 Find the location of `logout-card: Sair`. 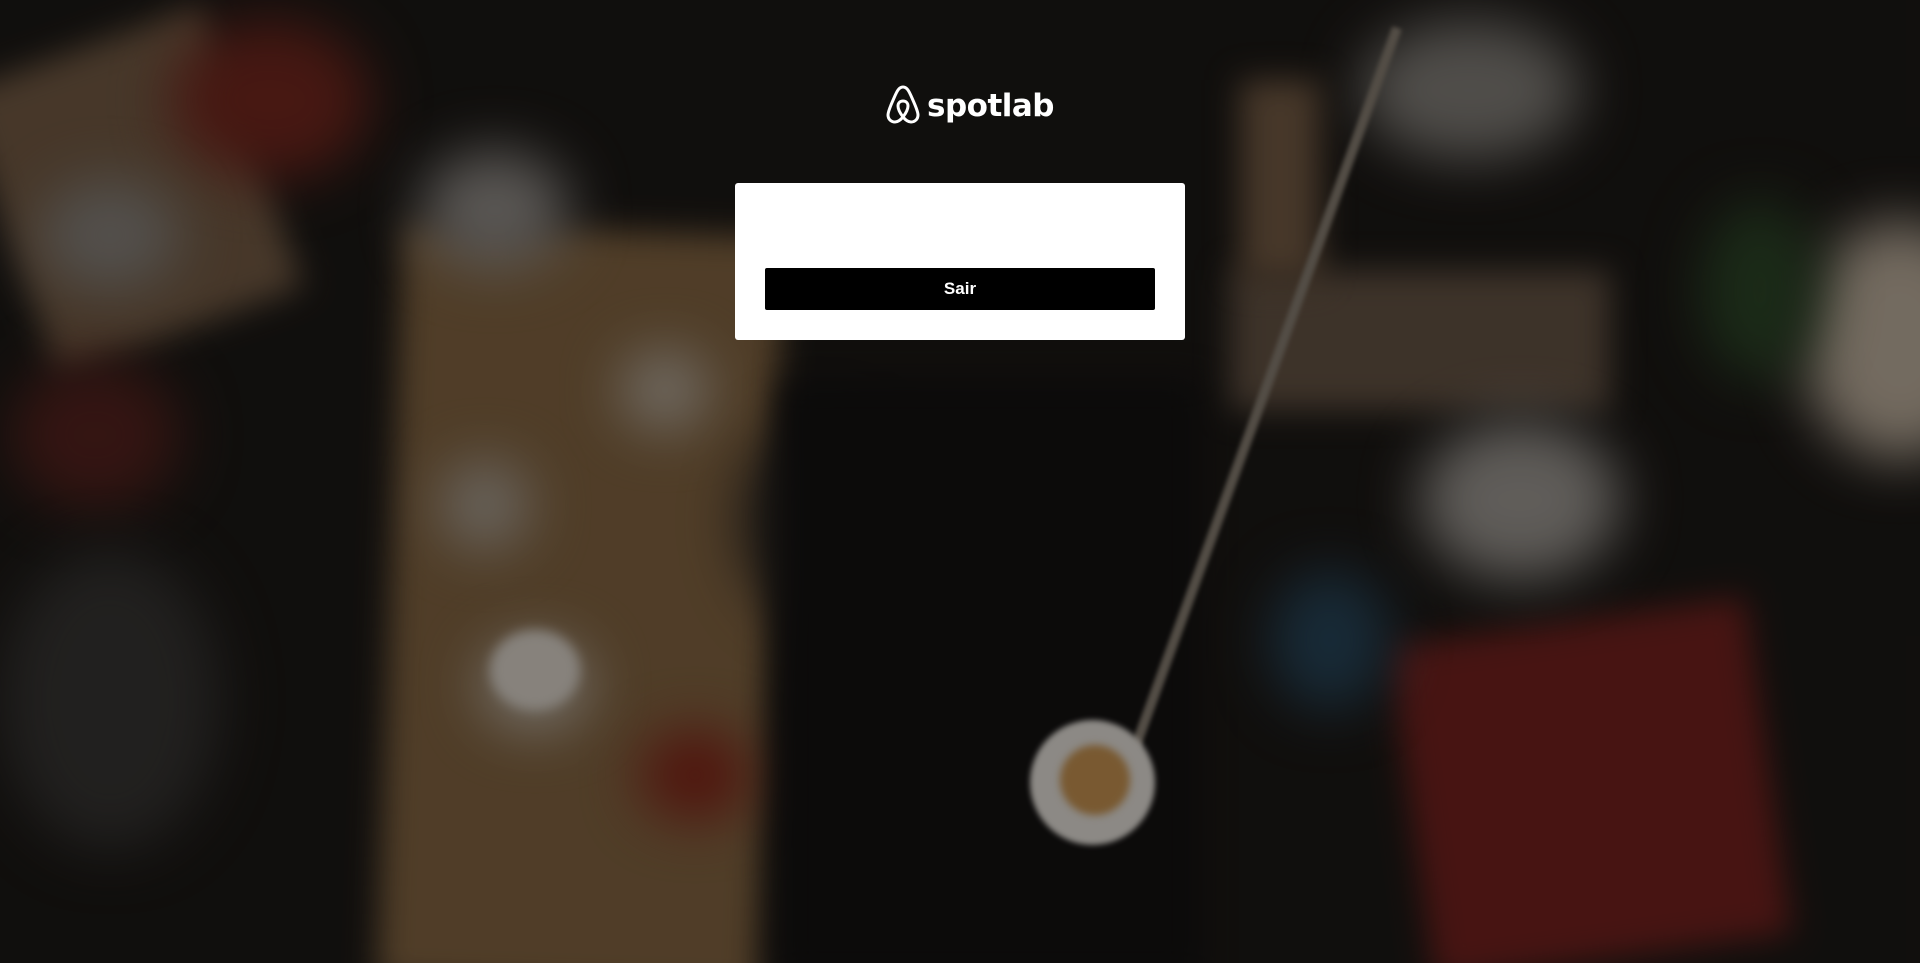

logout-card: Sair is located at coordinates (960, 261).